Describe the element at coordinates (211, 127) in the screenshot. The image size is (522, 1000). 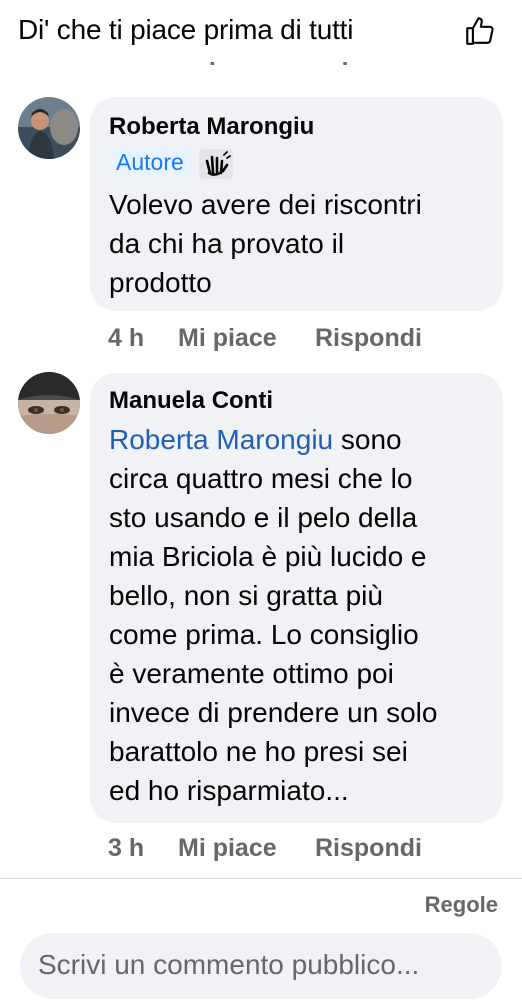
I see `comment-author: Roberta Marongiu` at that location.